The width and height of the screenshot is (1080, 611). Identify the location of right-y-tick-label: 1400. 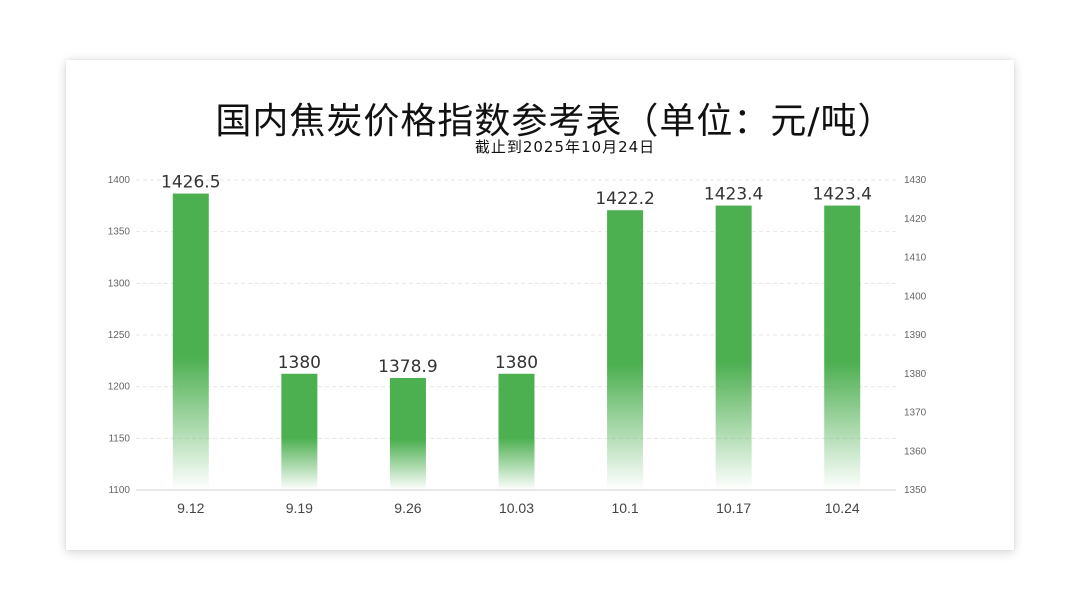
(915, 296).